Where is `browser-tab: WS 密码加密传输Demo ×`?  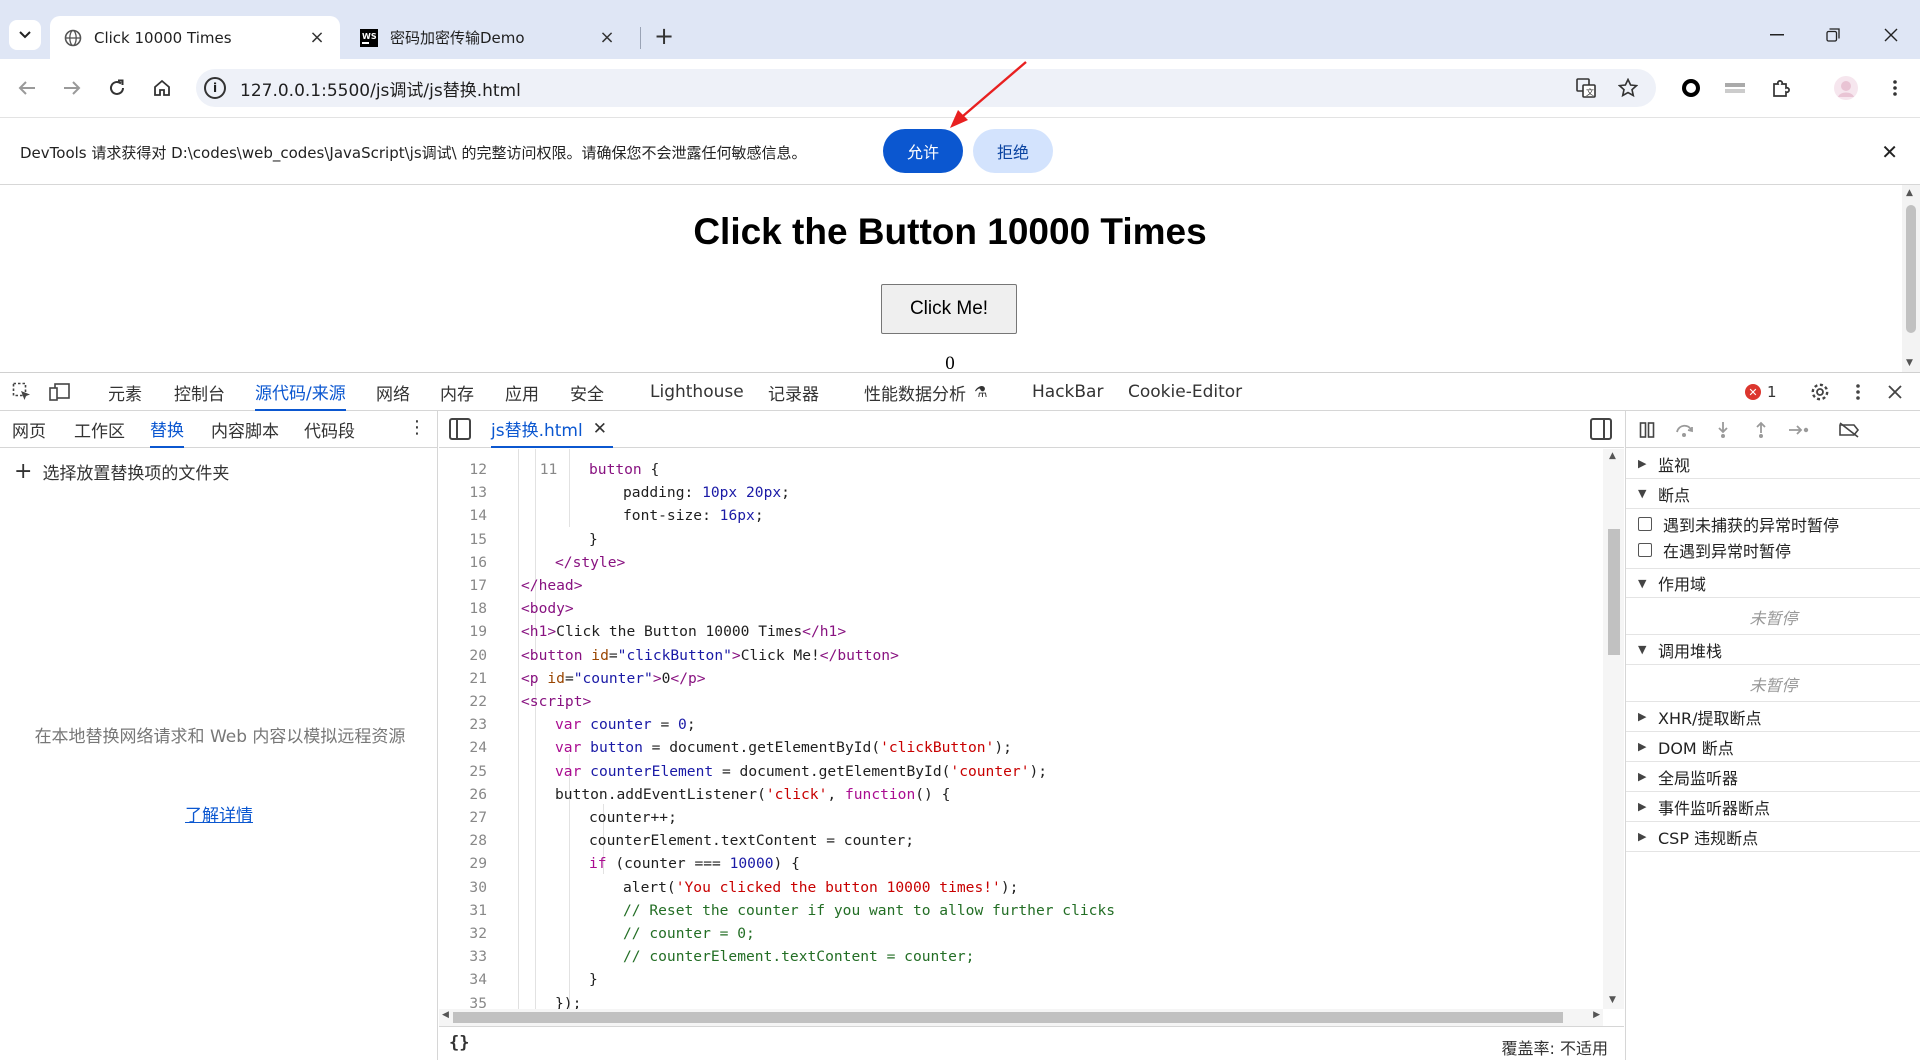 browser-tab: WS 密码加密传输Demo × is located at coordinates (488, 37).